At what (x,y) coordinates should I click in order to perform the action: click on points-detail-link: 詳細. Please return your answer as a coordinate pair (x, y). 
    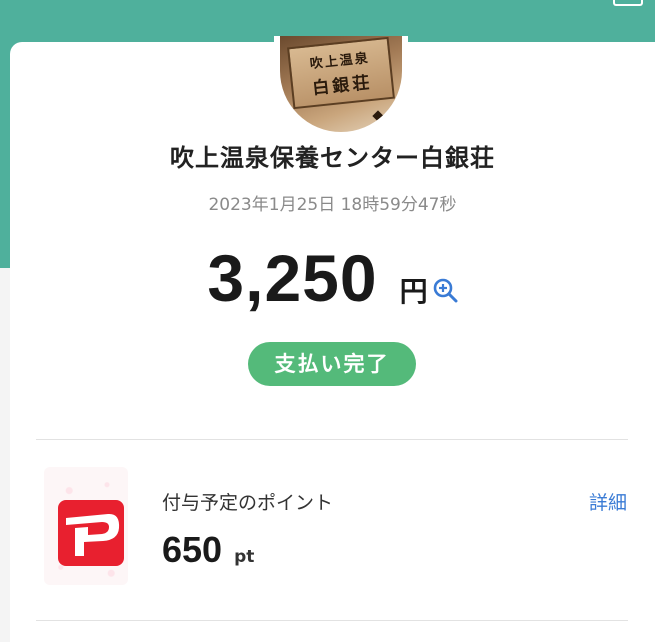
    Looking at the image, I should click on (608, 501).